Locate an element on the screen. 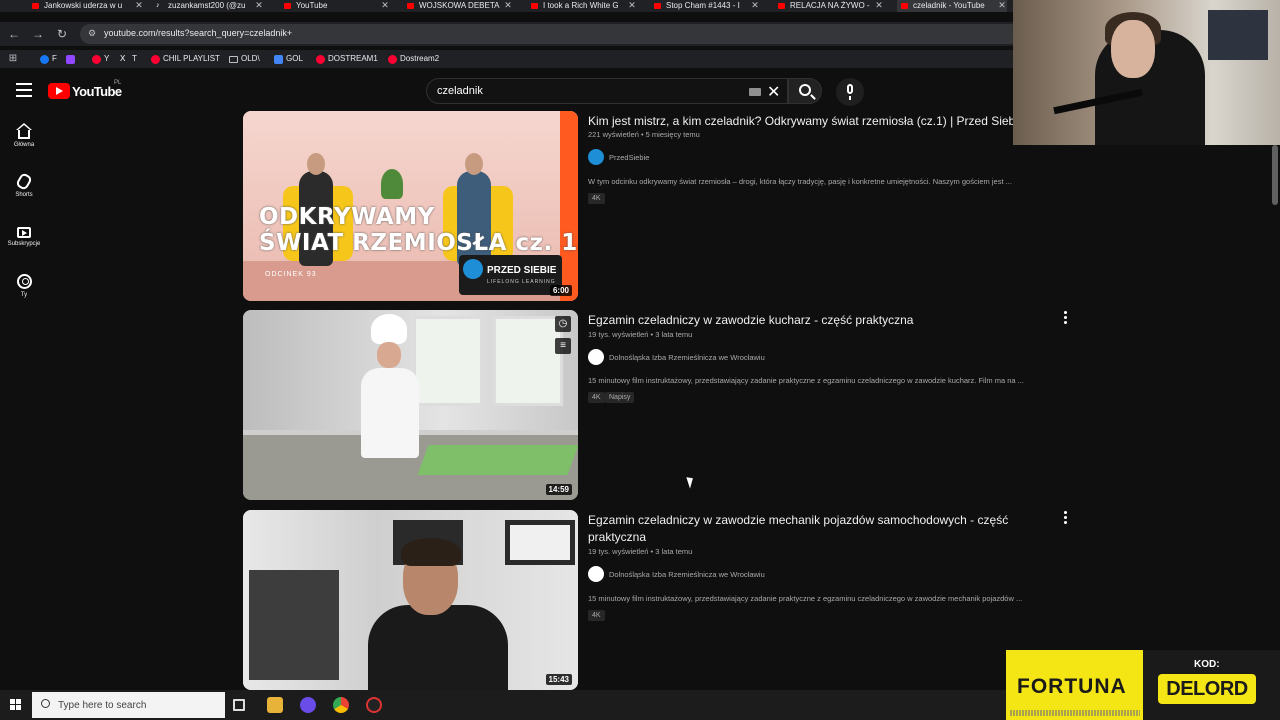 This screenshot has width=1280, height=720. tab-title: RELACJA NA ŻYWO - is located at coordinates (830, 5).